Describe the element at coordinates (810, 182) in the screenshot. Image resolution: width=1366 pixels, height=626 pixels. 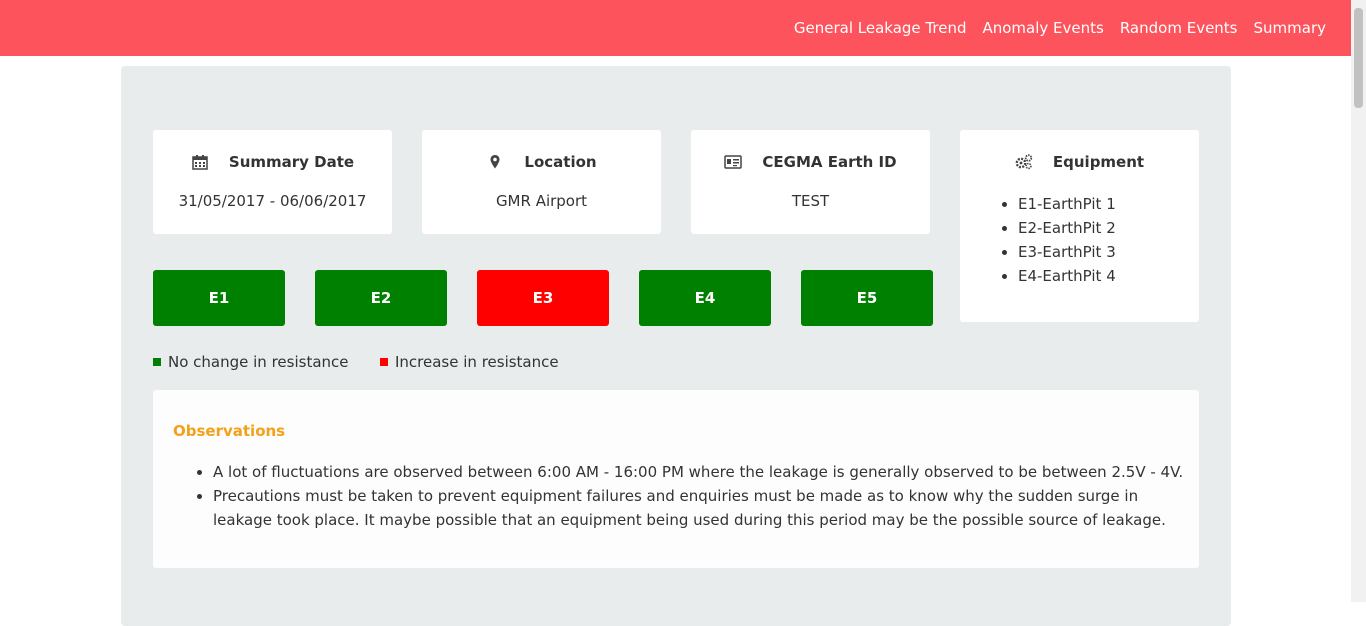
I see `earth-id-card: CEGMA Earth ID TEST` at that location.